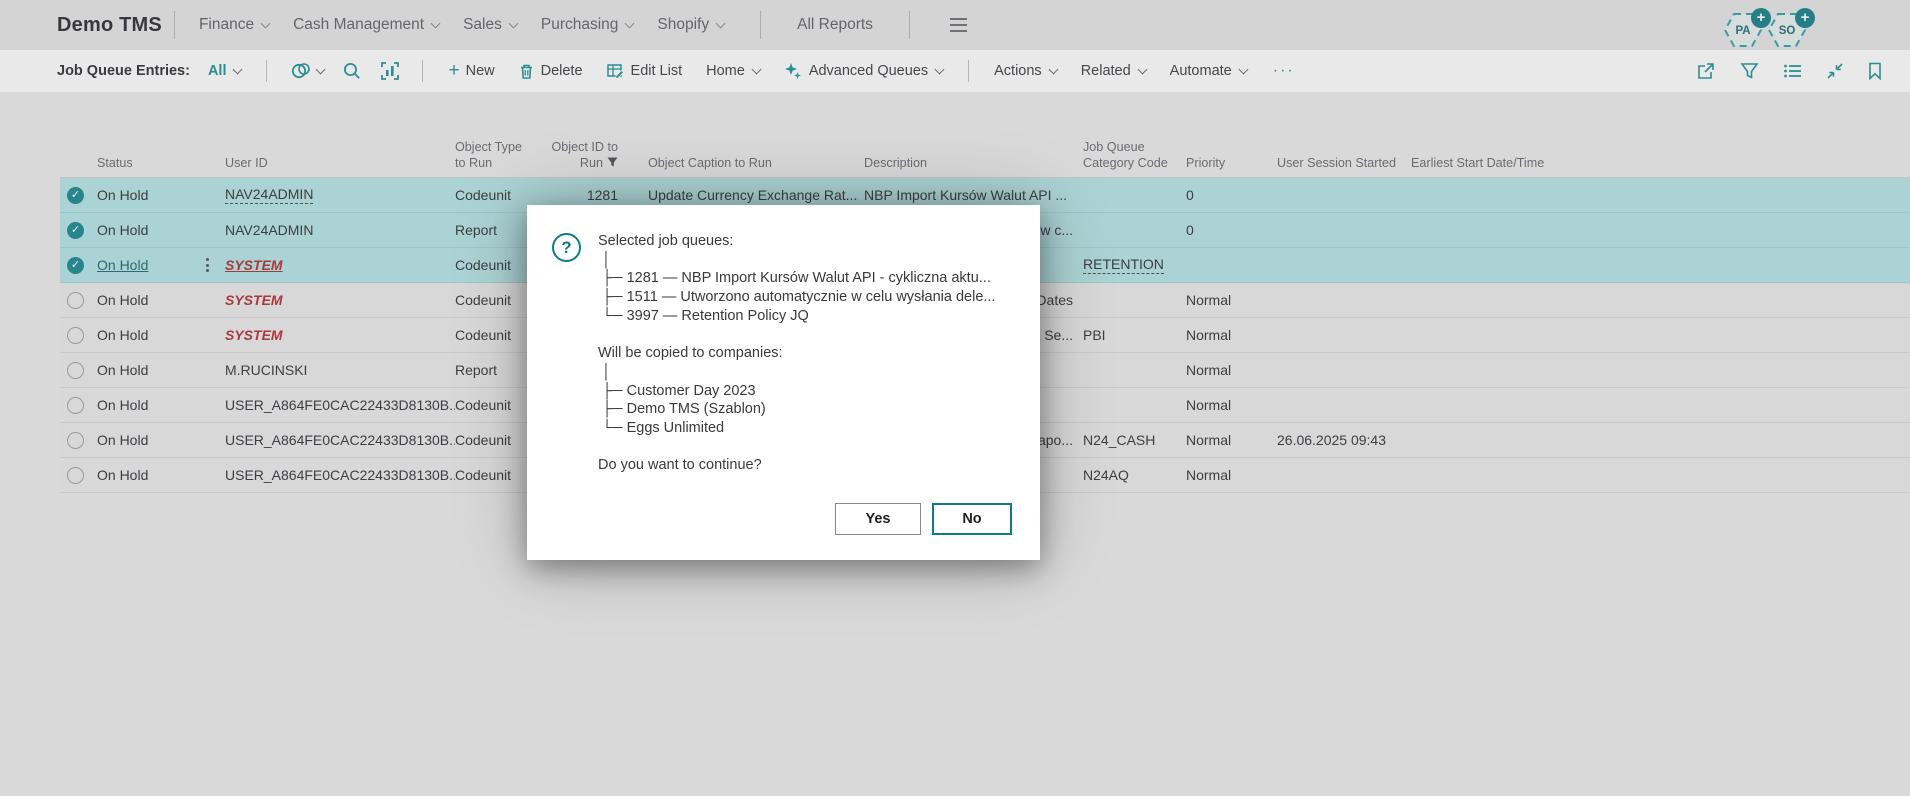  Describe the element at coordinates (207, 265) in the screenshot. I see `row-menu-icon` at that location.